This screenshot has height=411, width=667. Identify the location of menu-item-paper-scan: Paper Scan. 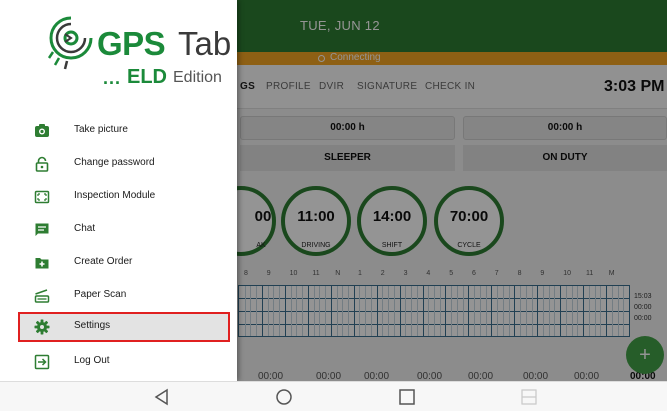
(124, 296).